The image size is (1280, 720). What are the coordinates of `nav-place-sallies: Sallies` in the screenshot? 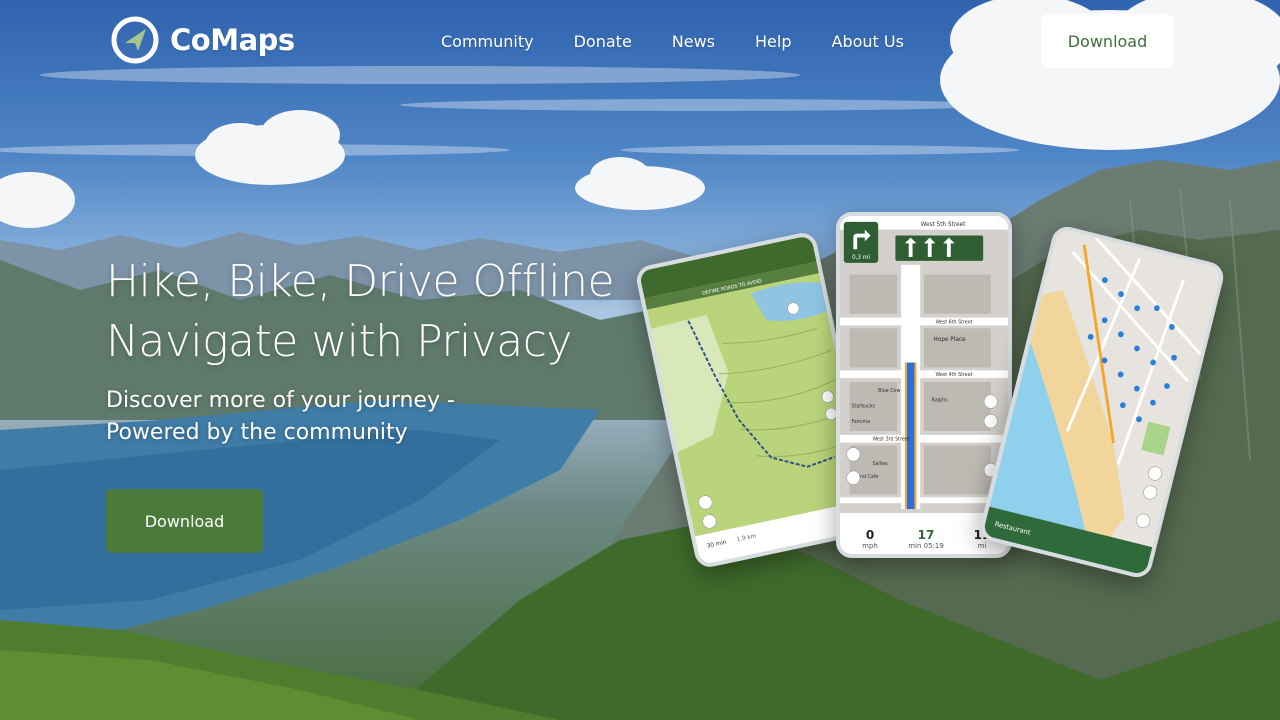 It's located at (880, 464).